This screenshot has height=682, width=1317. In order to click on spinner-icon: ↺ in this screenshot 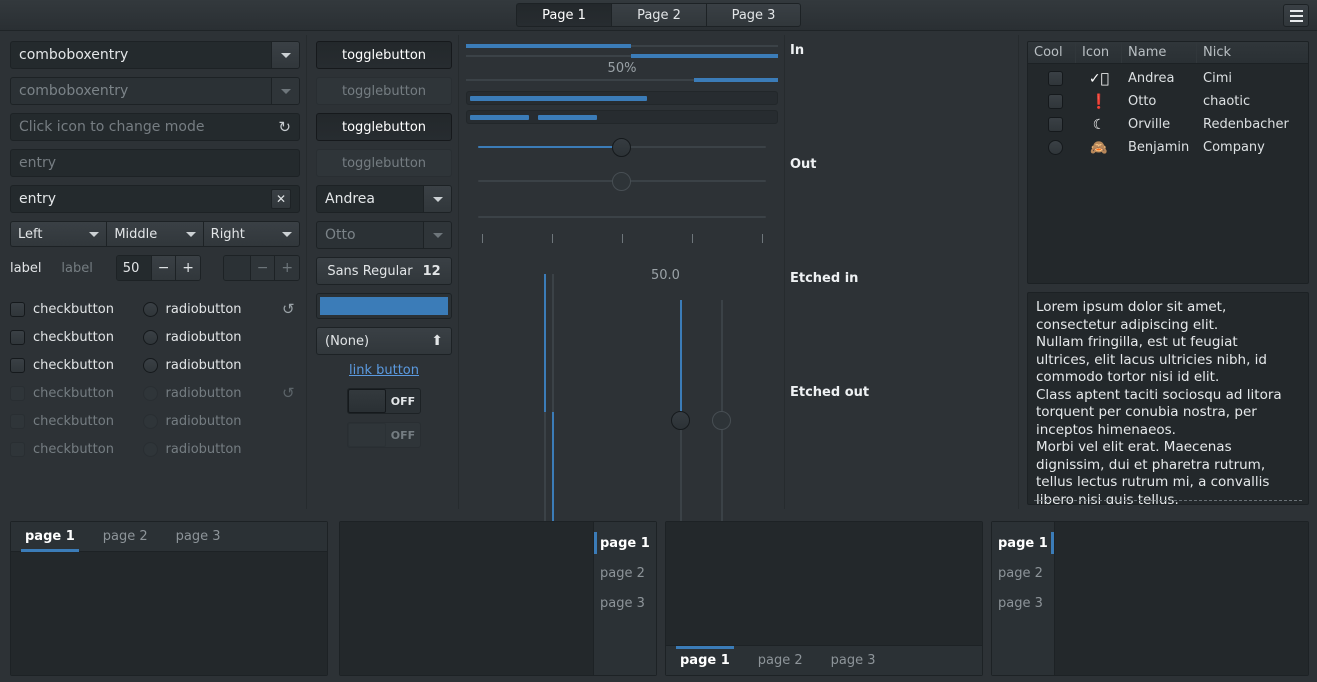, I will do `click(288, 309)`.